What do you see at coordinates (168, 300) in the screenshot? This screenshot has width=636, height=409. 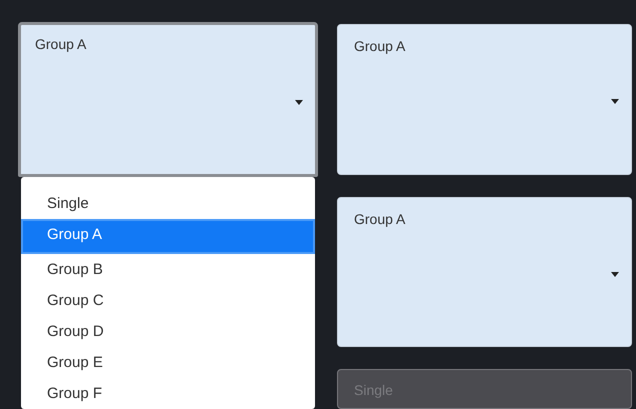 I see `dropdown-option: Group C` at bounding box center [168, 300].